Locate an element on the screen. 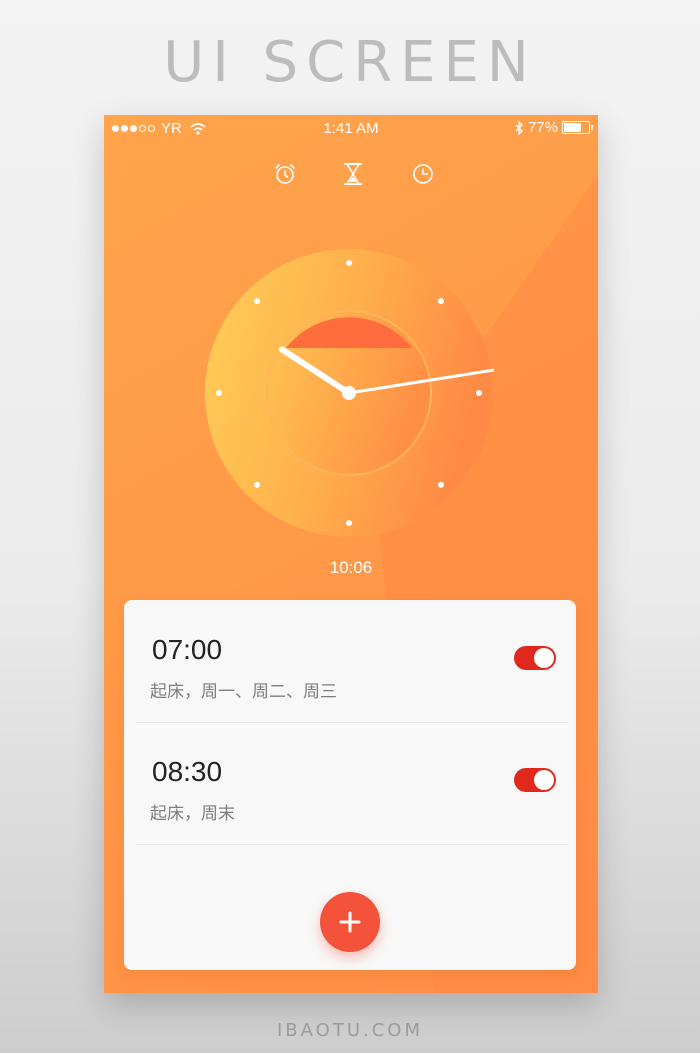  add-alarm-button is located at coordinates (350, 922).